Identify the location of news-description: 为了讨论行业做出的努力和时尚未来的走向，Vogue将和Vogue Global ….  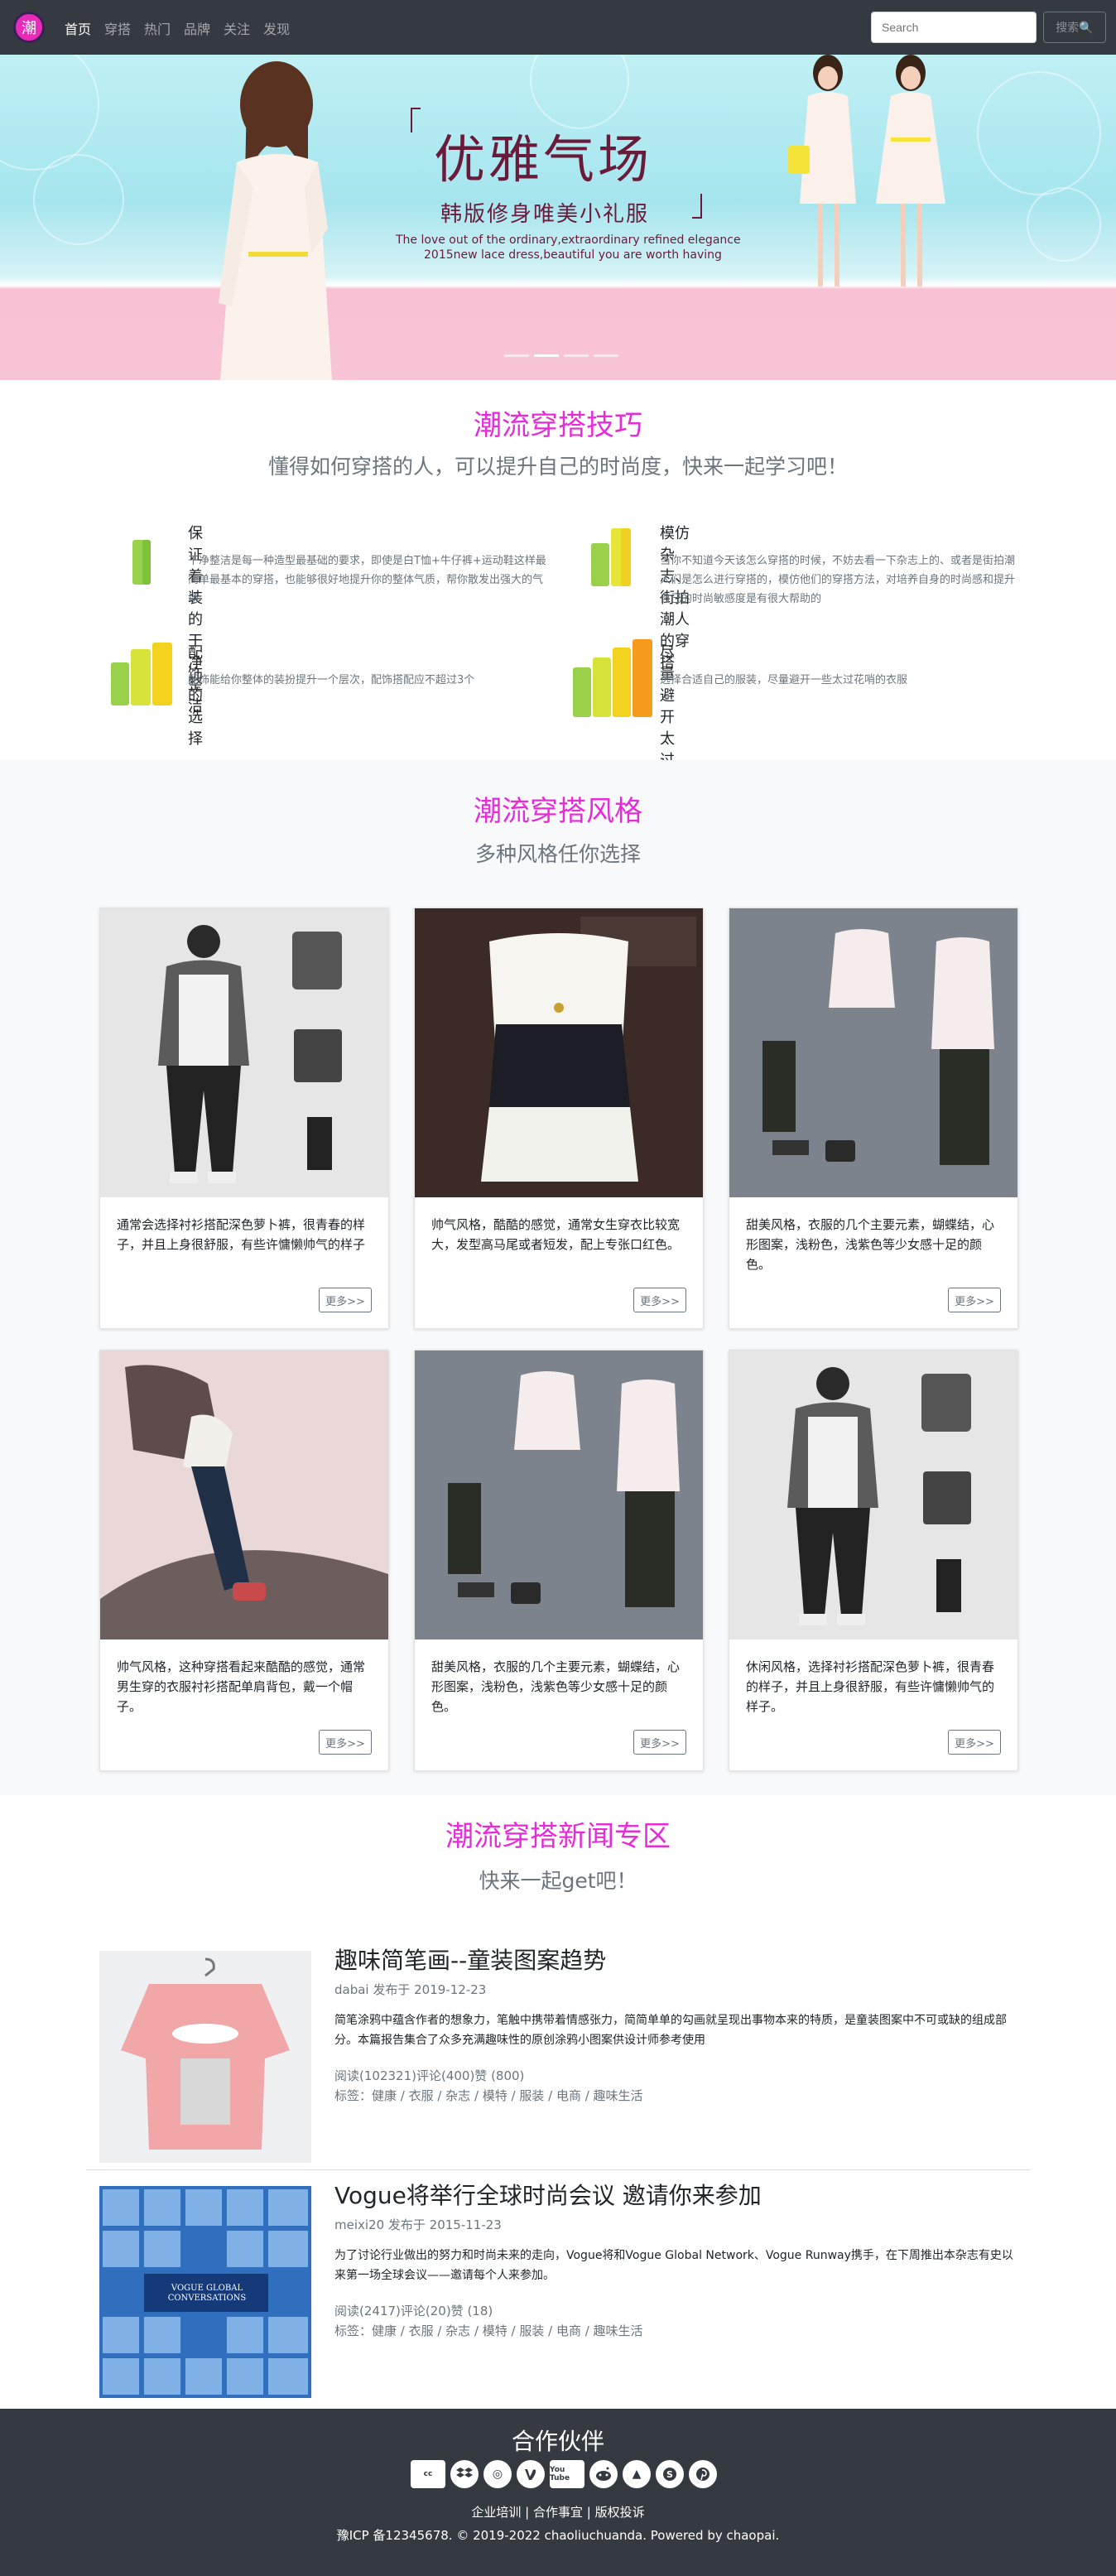
(673, 2265).